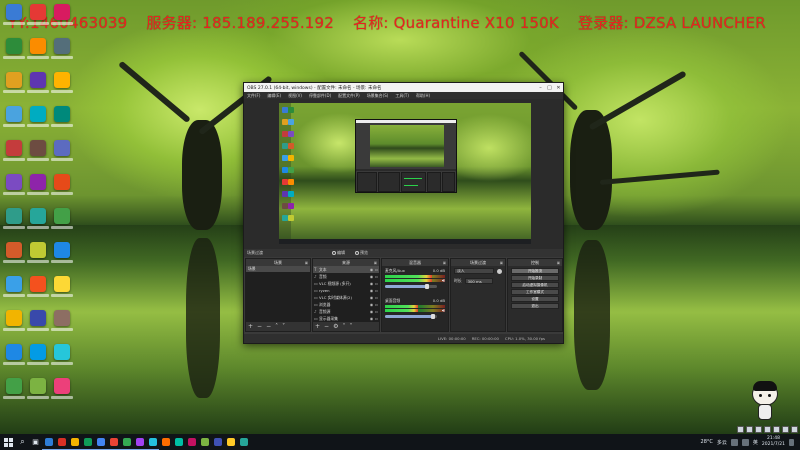 The height and width of the screenshot is (450, 800). I want to click on studio-mode-button: 工作室模式, so click(535, 292).